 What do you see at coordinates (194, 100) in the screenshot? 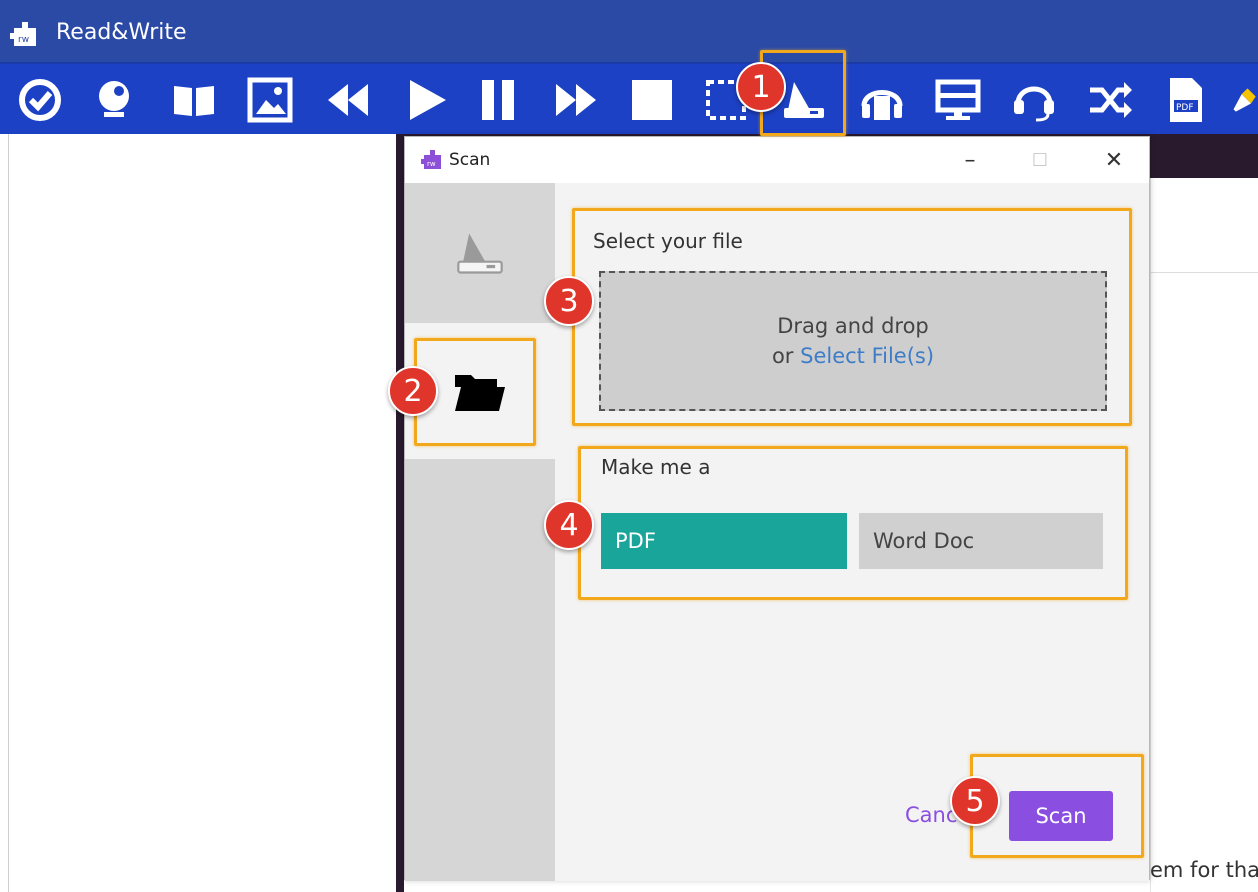
I see `picture-dictionary-book-icon` at bounding box center [194, 100].